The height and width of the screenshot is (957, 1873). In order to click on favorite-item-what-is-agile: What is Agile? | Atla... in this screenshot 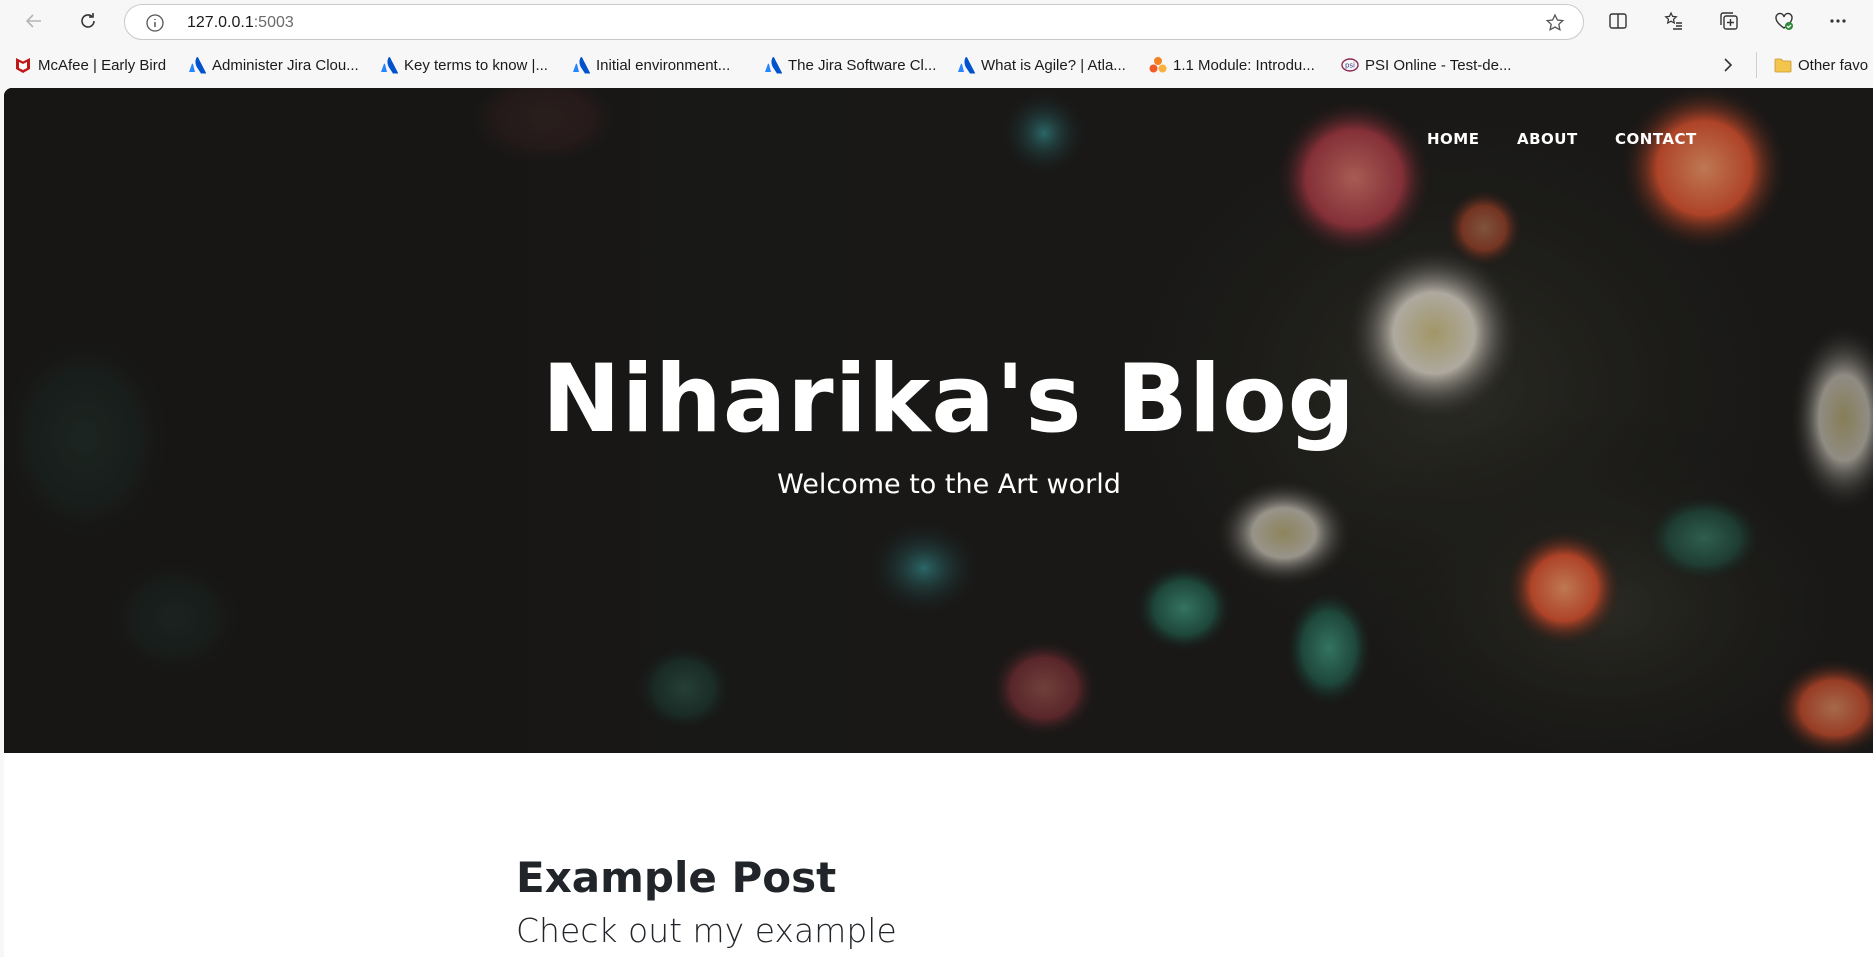, I will do `click(1041, 65)`.